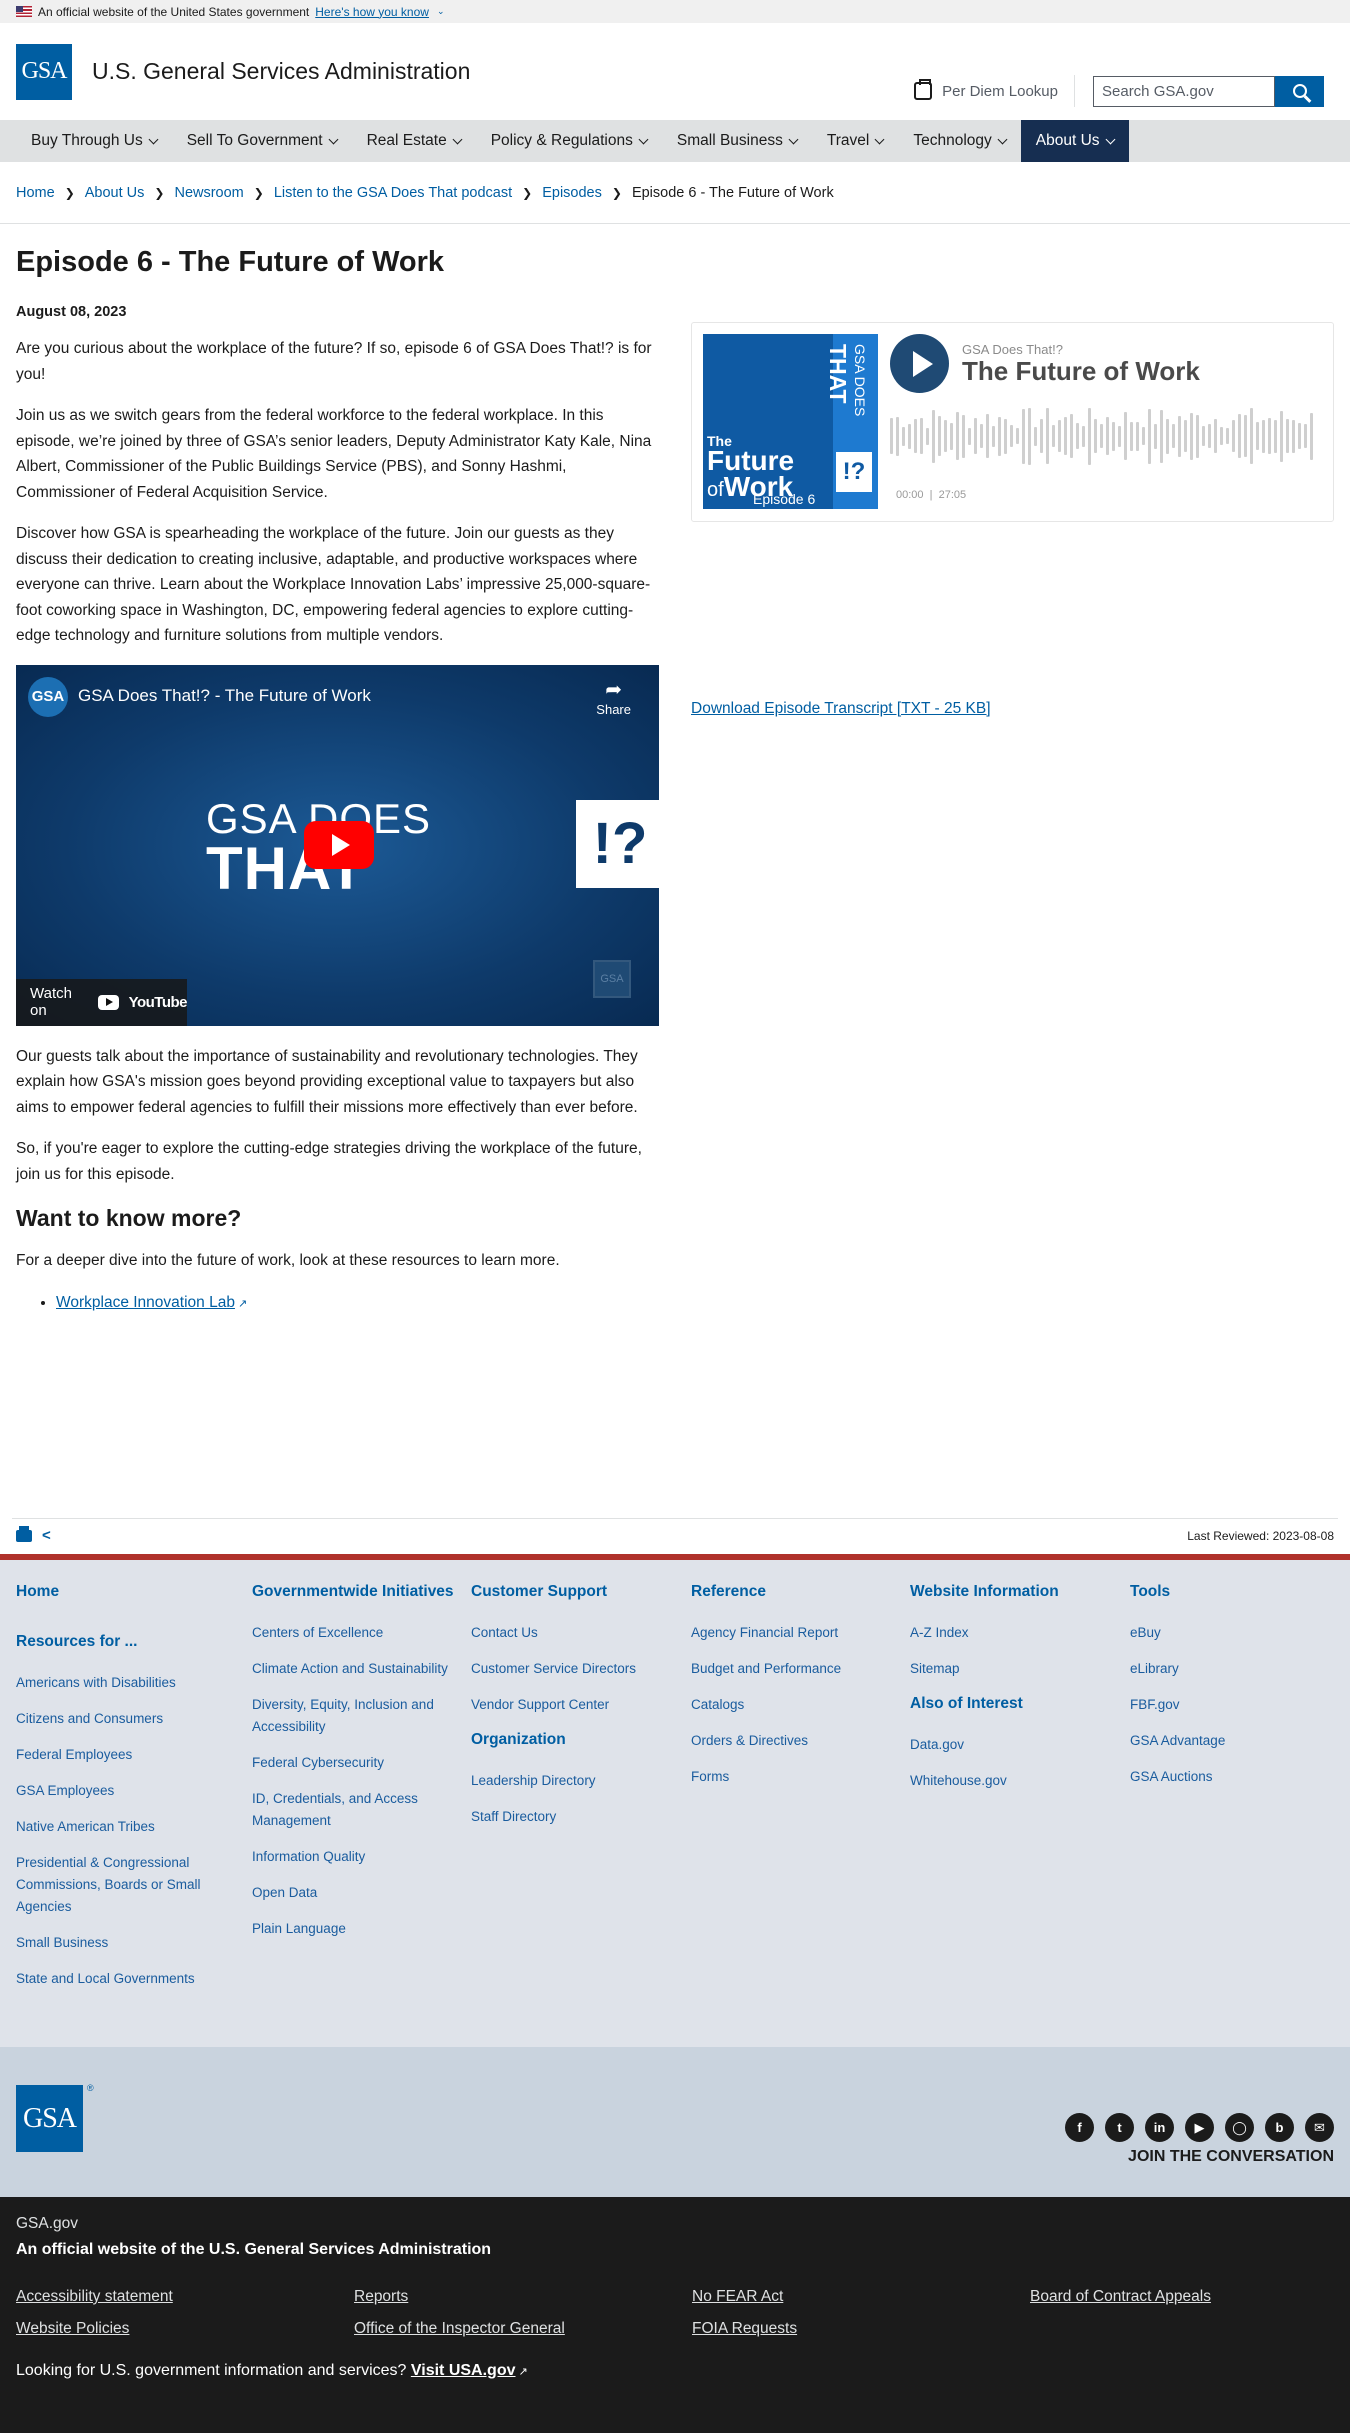 The width and height of the screenshot is (1350, 2433). Describe the element at coordinates (361, 1633) in the screenshot. I see `footer-link: Centers of Excellence` at that location.